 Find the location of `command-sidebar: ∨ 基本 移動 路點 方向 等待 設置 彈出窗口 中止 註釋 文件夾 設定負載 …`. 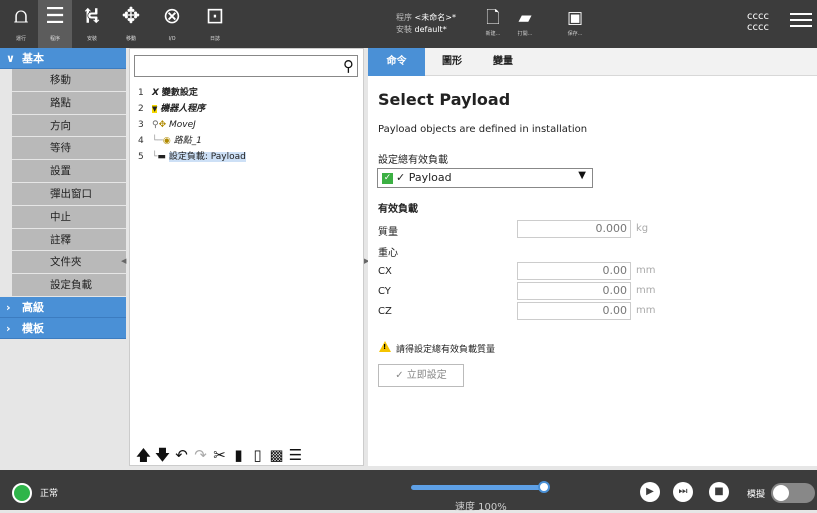

command-sidebar: ∨ 基本 移動 路點 方向 等待 設置 彈出窗口 中止 註釋 文件夾 設定負載 … is located at coordinates (63, 257).